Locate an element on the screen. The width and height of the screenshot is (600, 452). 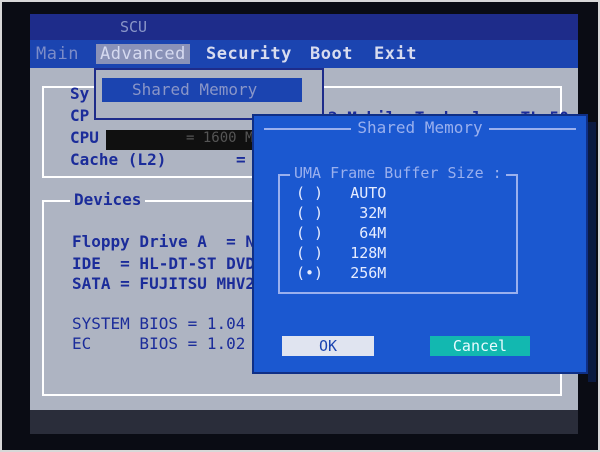
menu-boot: Boot is located at coordinates (331, 54).